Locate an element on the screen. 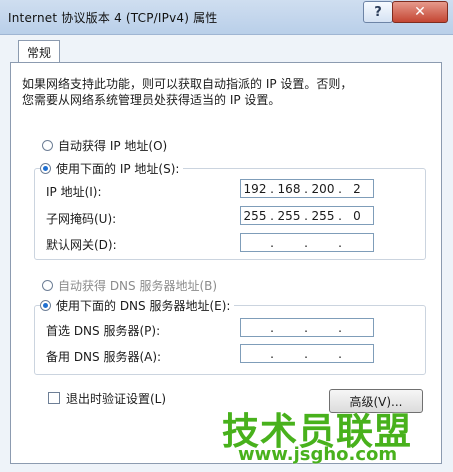  alternate-dns-label: 备用 DNS 服务器(A): is located at coordinates (104, 357).